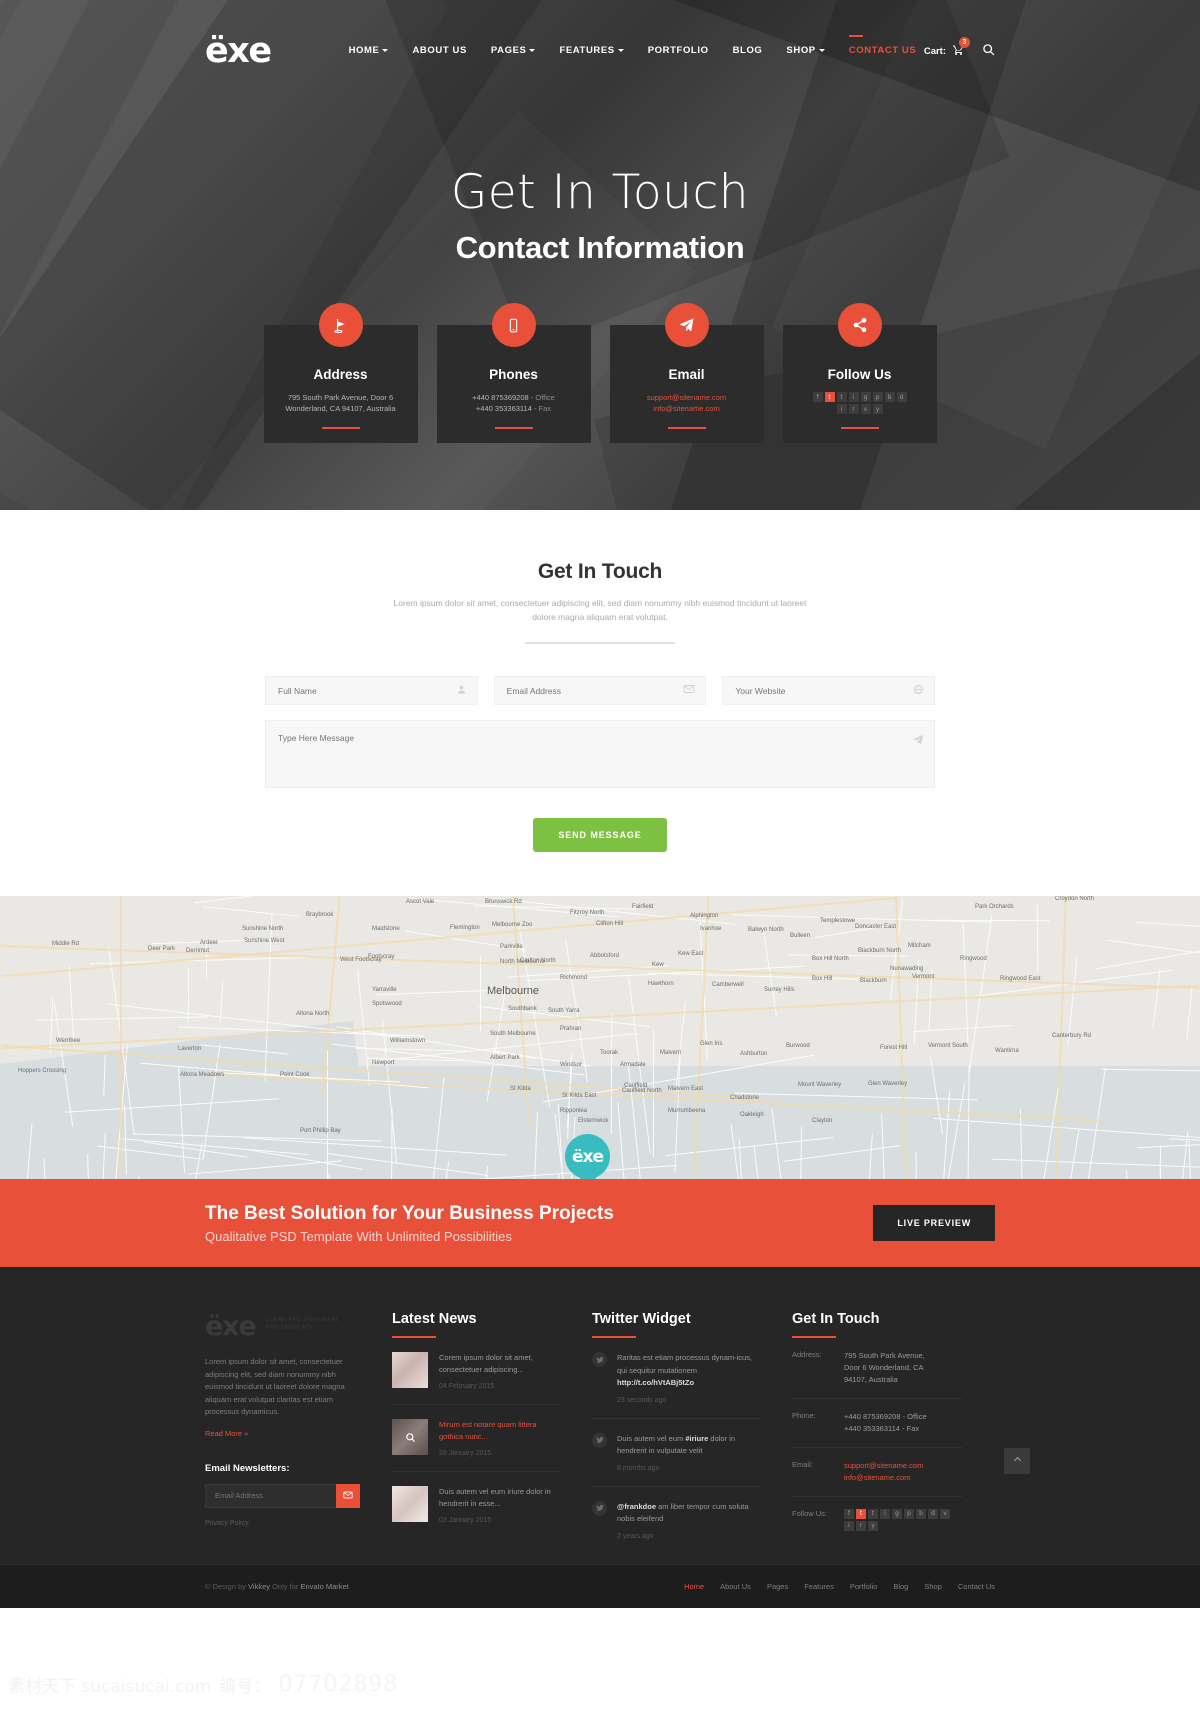 The image size is (1200, 1714). I want to click on map-place-label: Albert Park, so click(505, 1058).